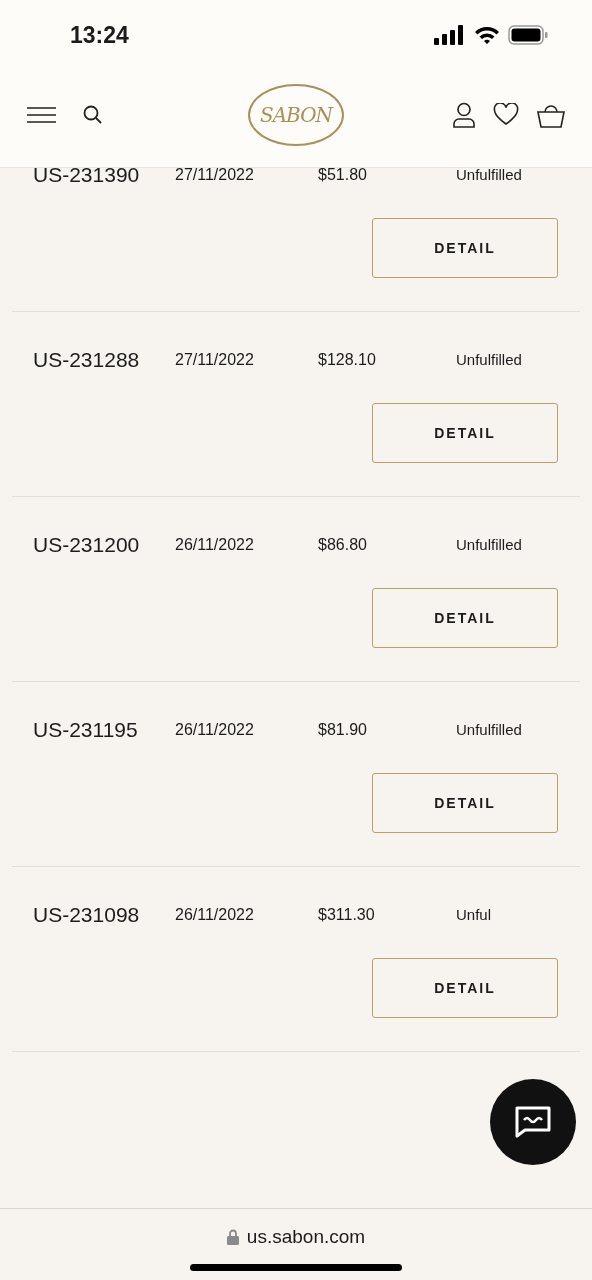 This screenshot has height=1280, width=592. What do you see at coordinates (232, 1237) in the screenshot?
I see `lock-icon` at bounding box center [232, 1237].